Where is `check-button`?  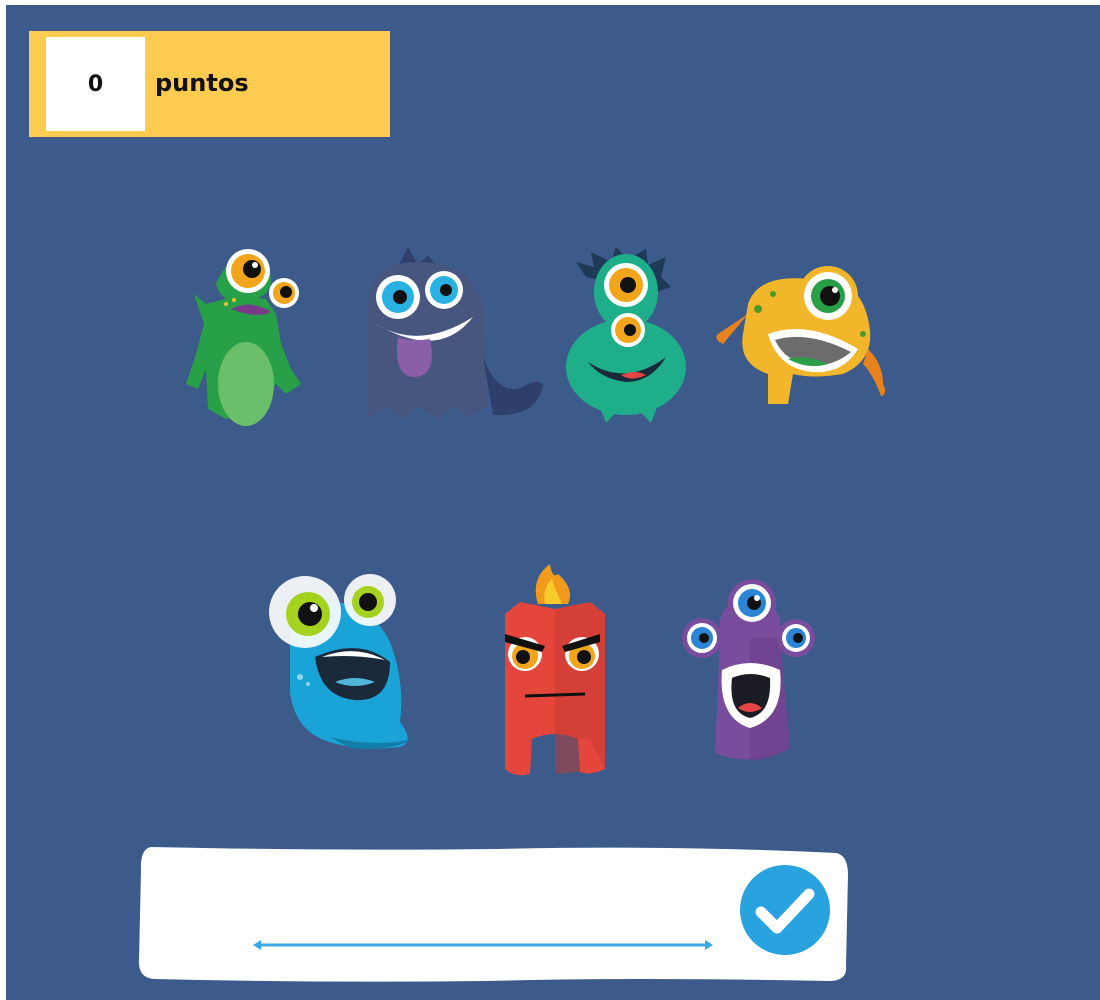
check-button is located at coordinates (785, 910).